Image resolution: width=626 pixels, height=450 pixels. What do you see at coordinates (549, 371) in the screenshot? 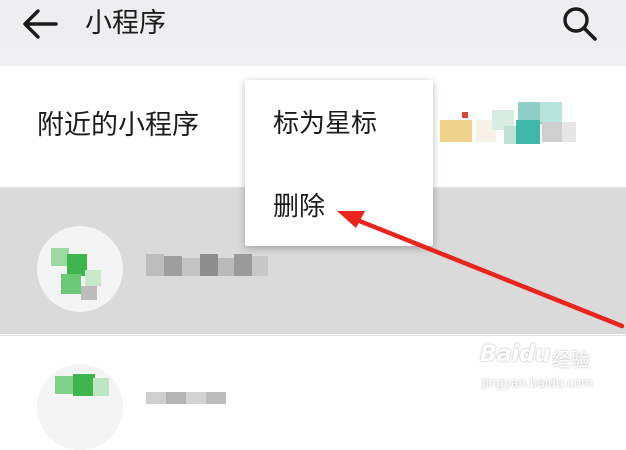
I see `baidu-jingyan-watermark: Baidu 经验 jingyan.baidu.com` at bounding box center [549, 371].